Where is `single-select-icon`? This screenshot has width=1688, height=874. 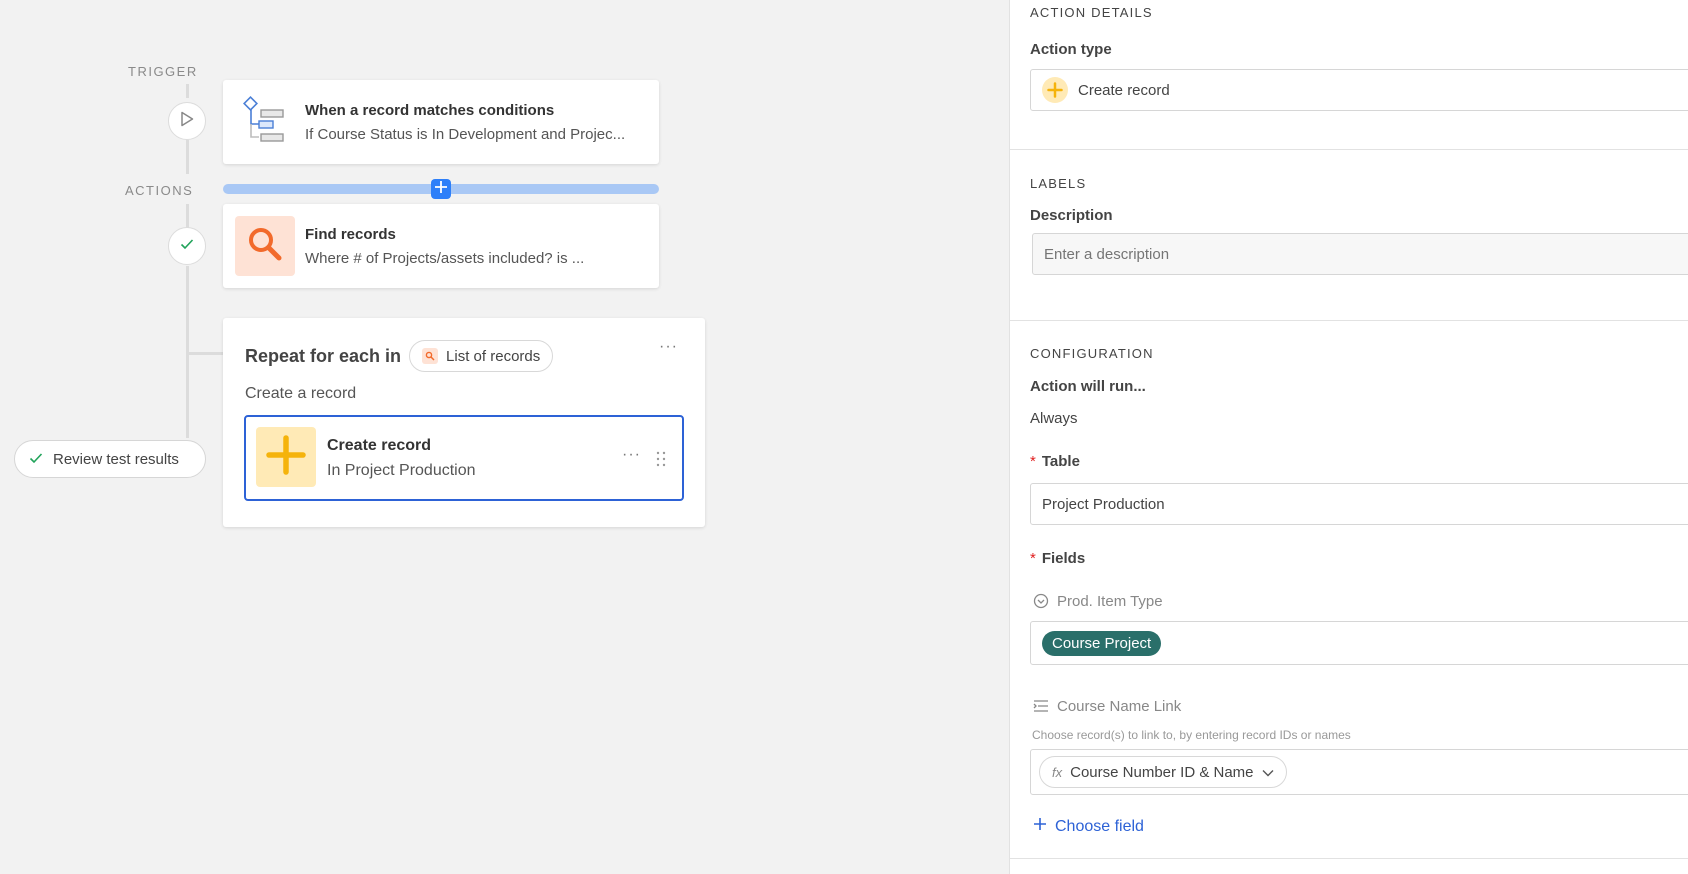 single-select-icon is located at coordinates (1041, 603).